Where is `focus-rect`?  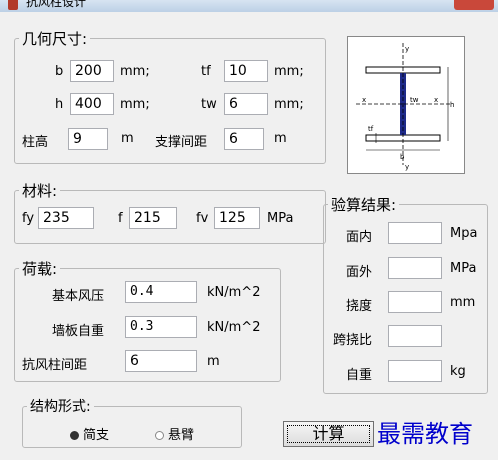
focus-rect is located at coordinates (328, 434).